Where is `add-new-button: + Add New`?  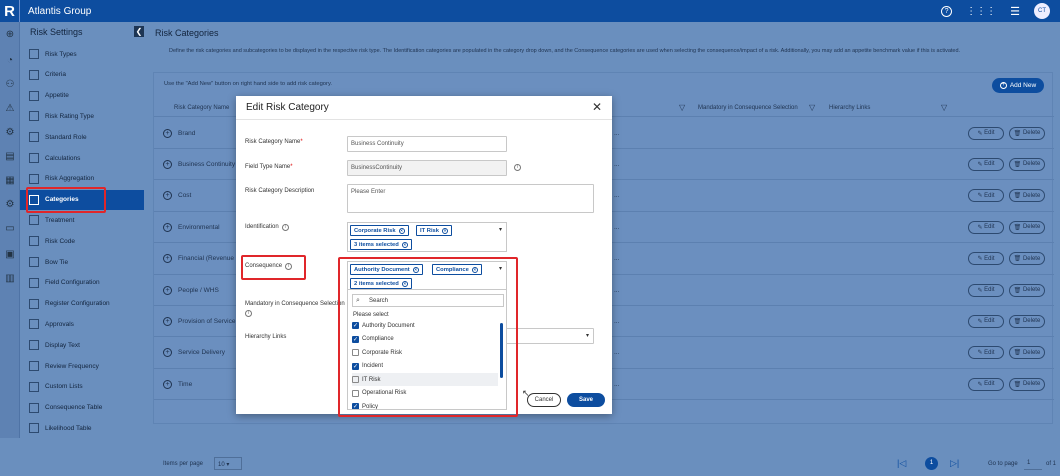
add-new-button: + Add New is located at coordinates (1018, 85).